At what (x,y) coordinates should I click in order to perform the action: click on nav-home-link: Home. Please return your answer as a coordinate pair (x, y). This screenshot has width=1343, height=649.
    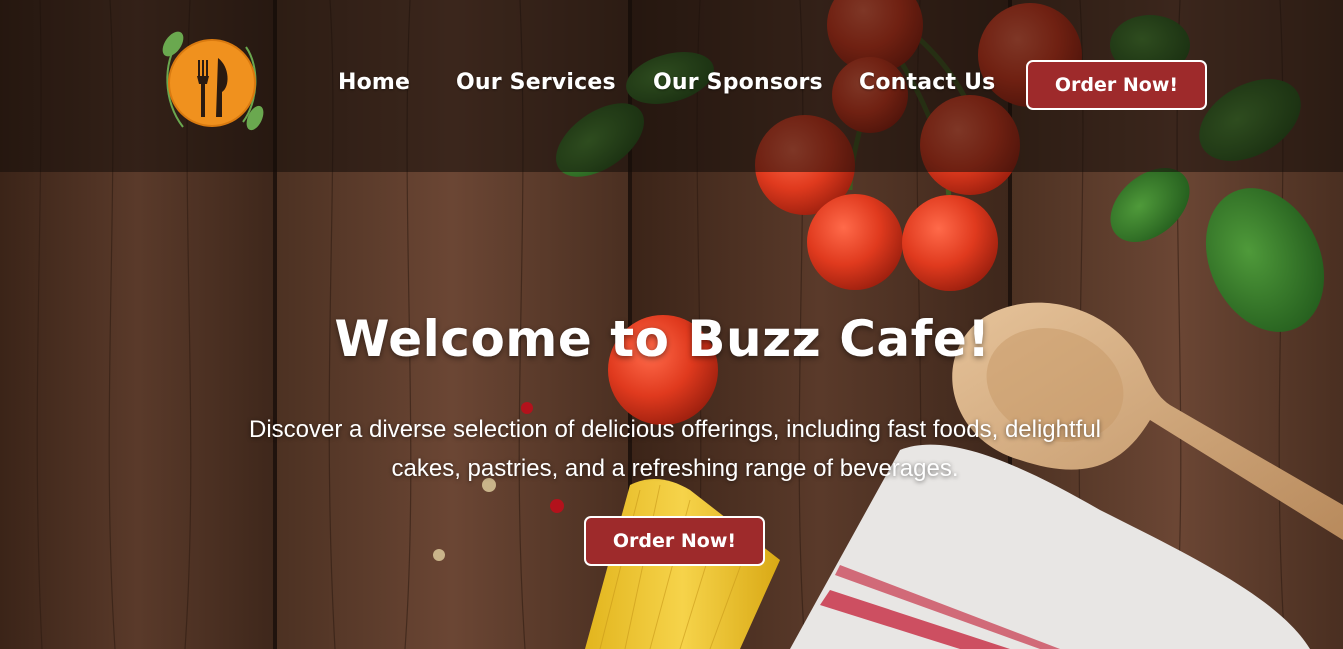
    Looking at the image, I should click on (374, 82).